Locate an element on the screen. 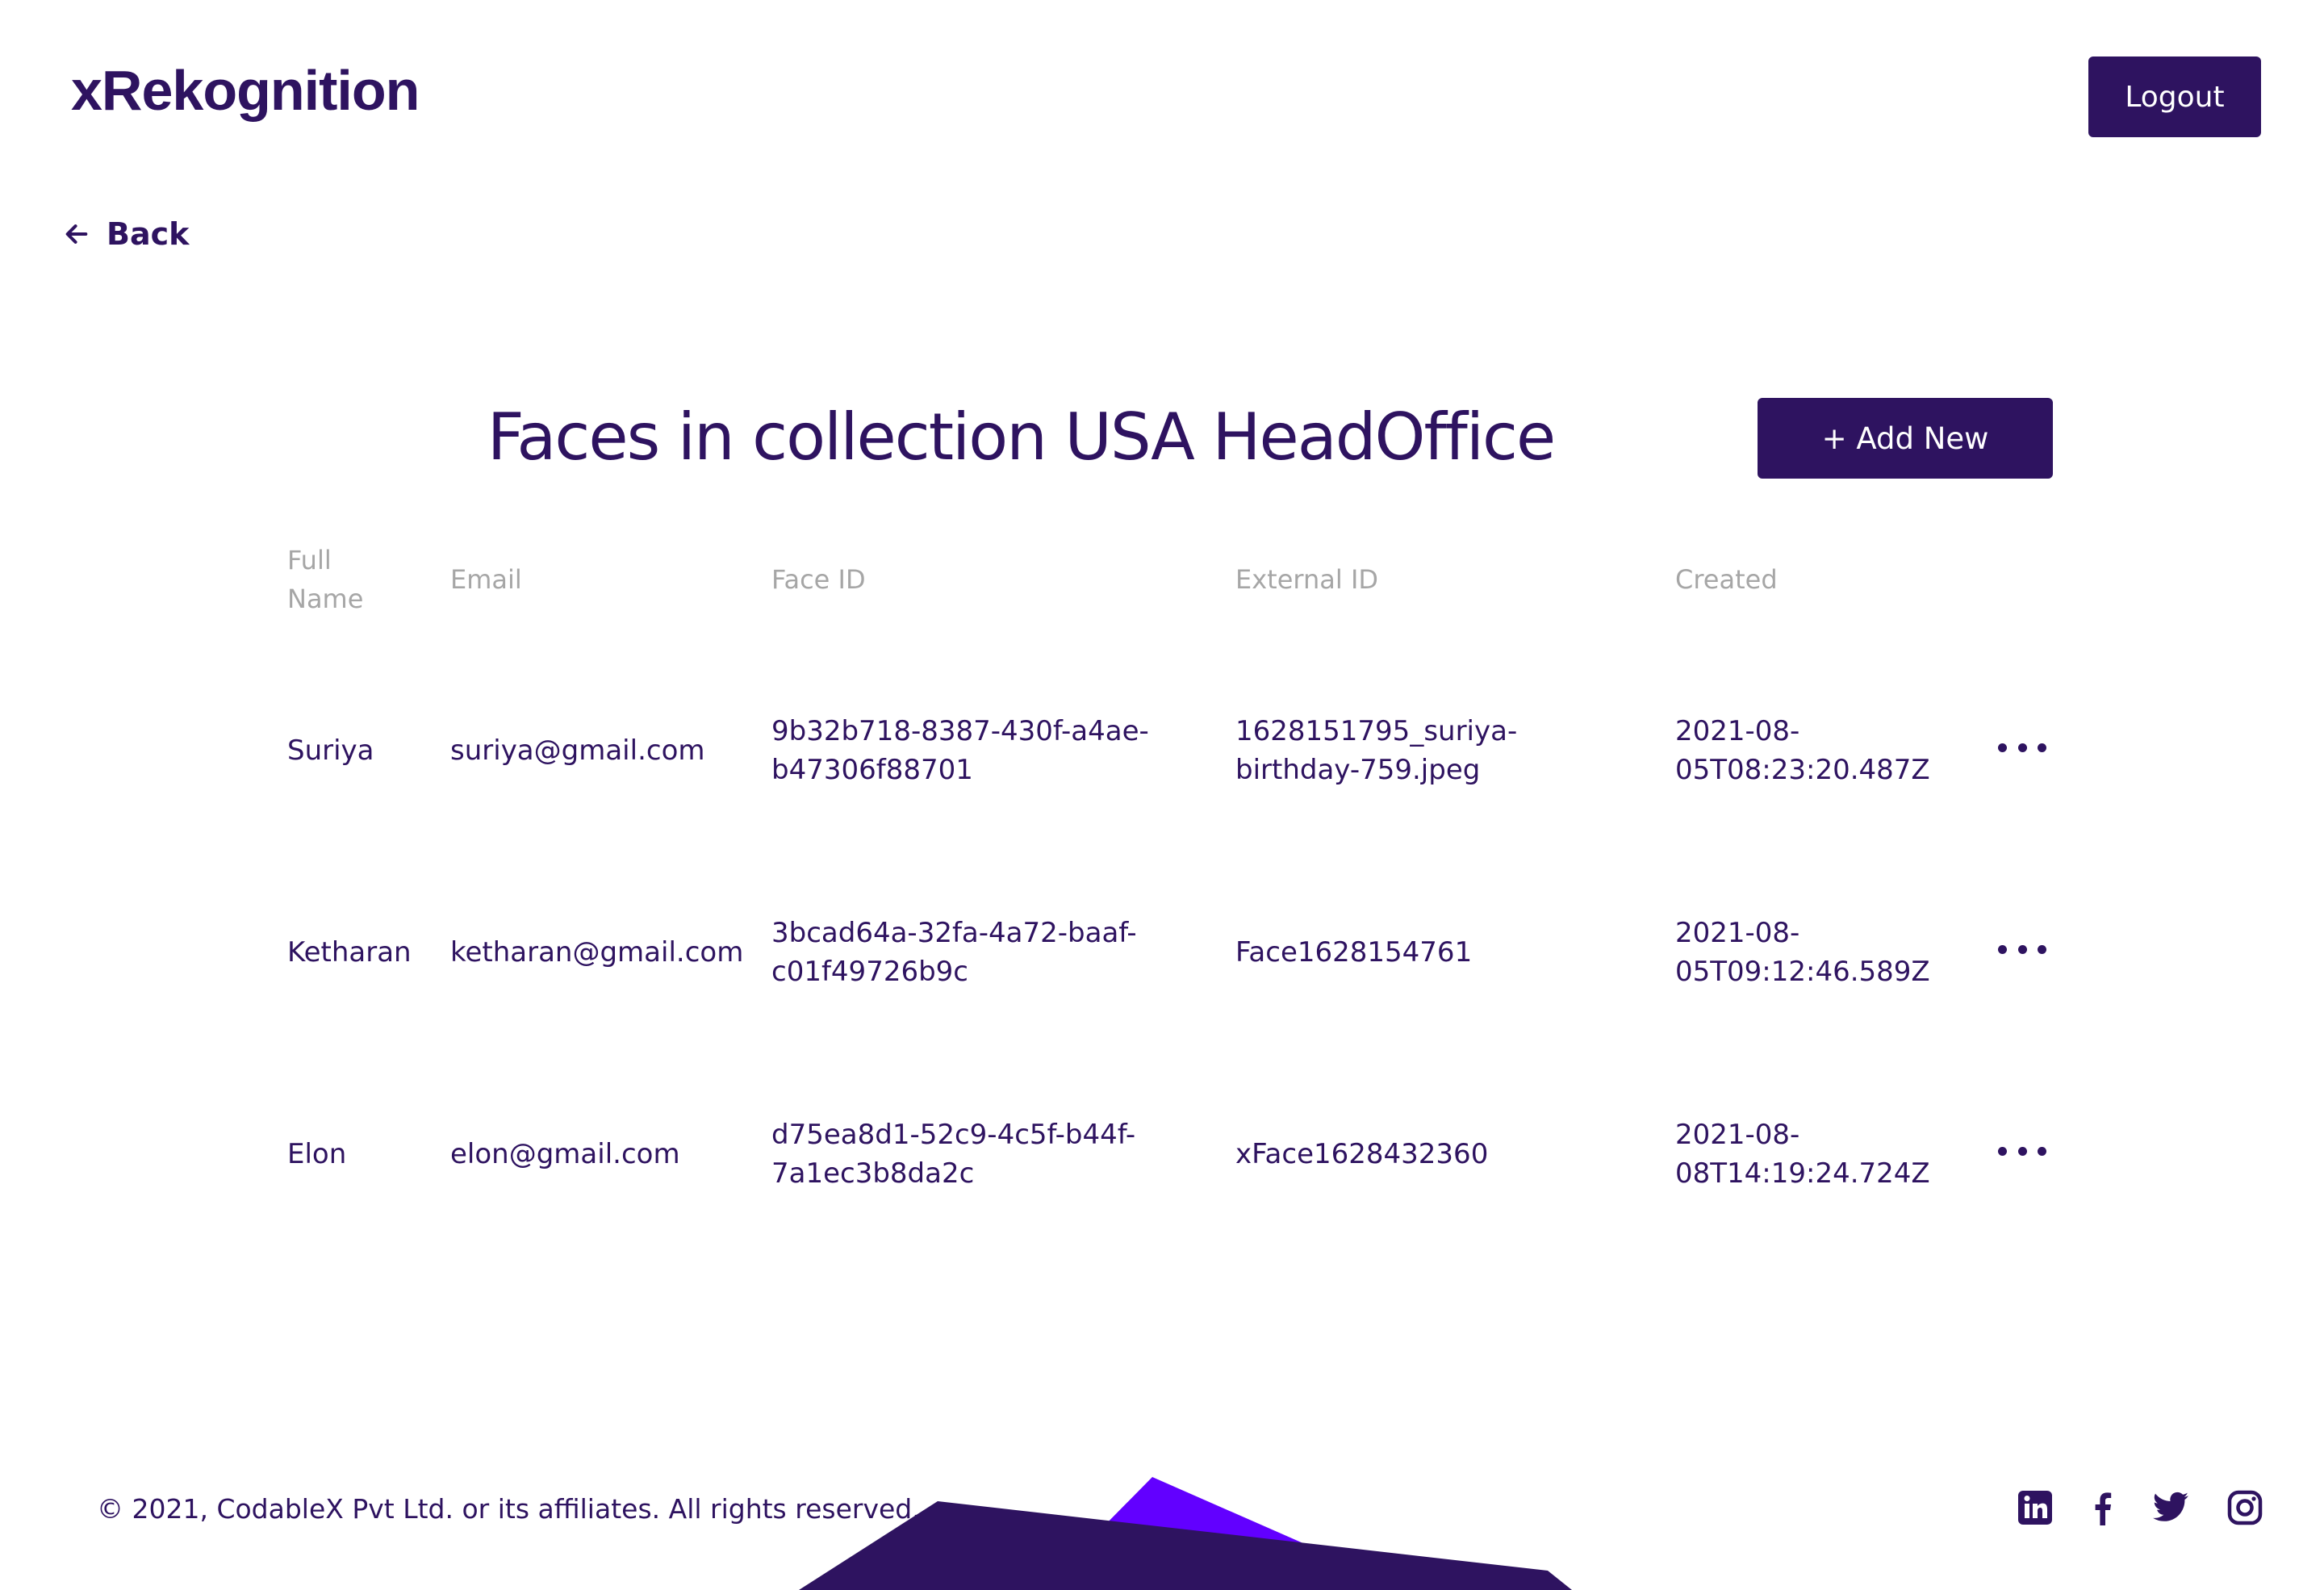  facebook-icon is located at coordinates (2103, 1507).